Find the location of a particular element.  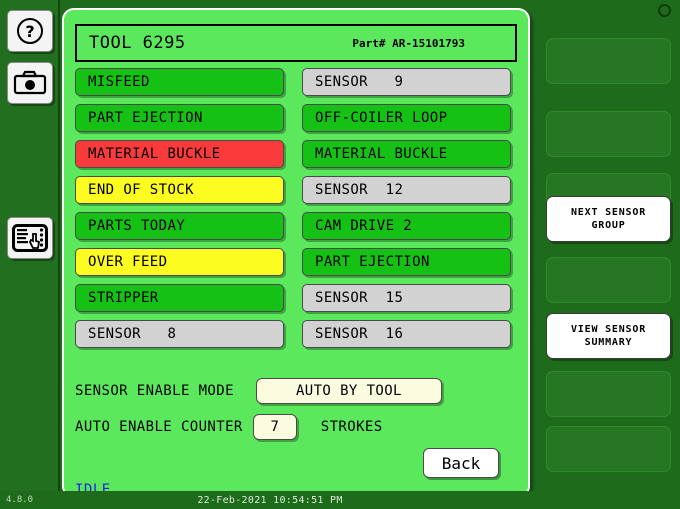

camera-button is located at coordinates (30, 83).